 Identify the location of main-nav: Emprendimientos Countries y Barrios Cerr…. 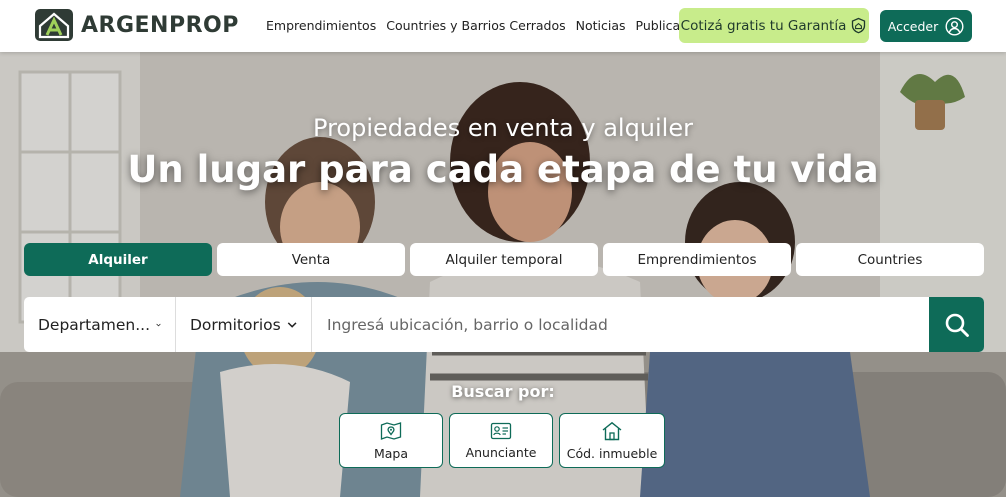
(475, 25).